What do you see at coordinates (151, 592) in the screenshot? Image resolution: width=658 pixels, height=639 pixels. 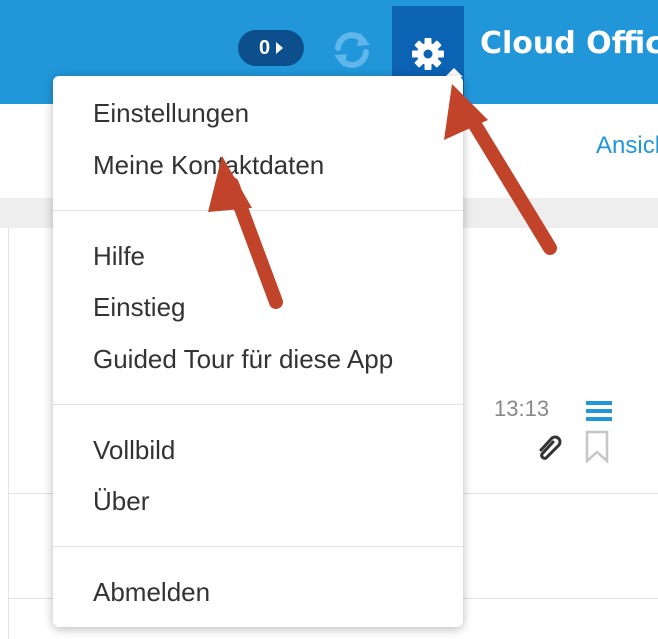 I see `menu-item-logout: Abmelden` at bounding box center [151, 592].